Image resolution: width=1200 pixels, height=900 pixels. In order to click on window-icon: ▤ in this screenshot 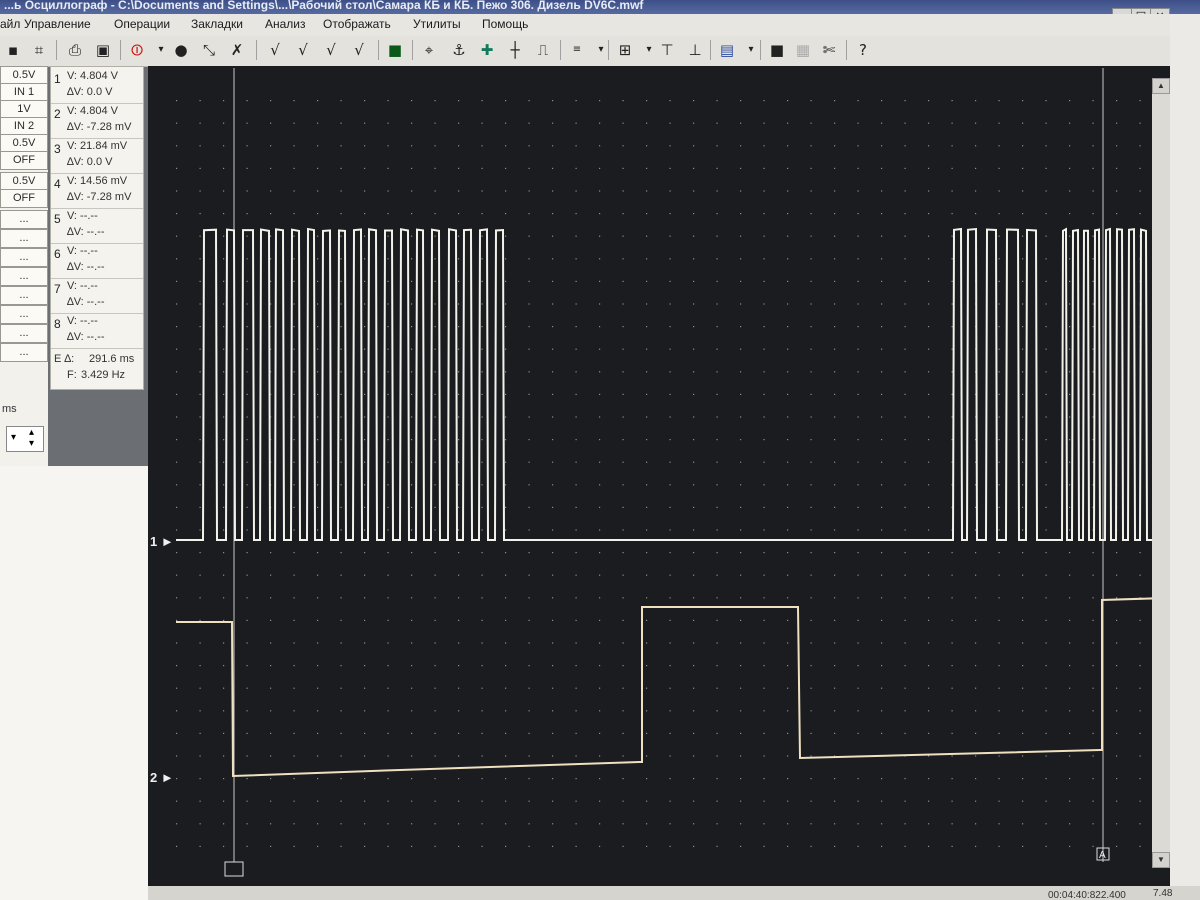, I will do `click(727, 50)`.